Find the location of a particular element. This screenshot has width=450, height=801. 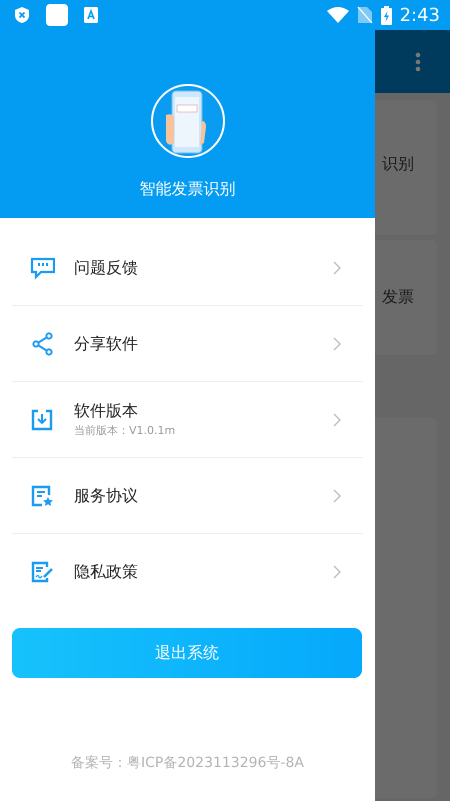

document-edit-icon is located at coordinates (42, 572).